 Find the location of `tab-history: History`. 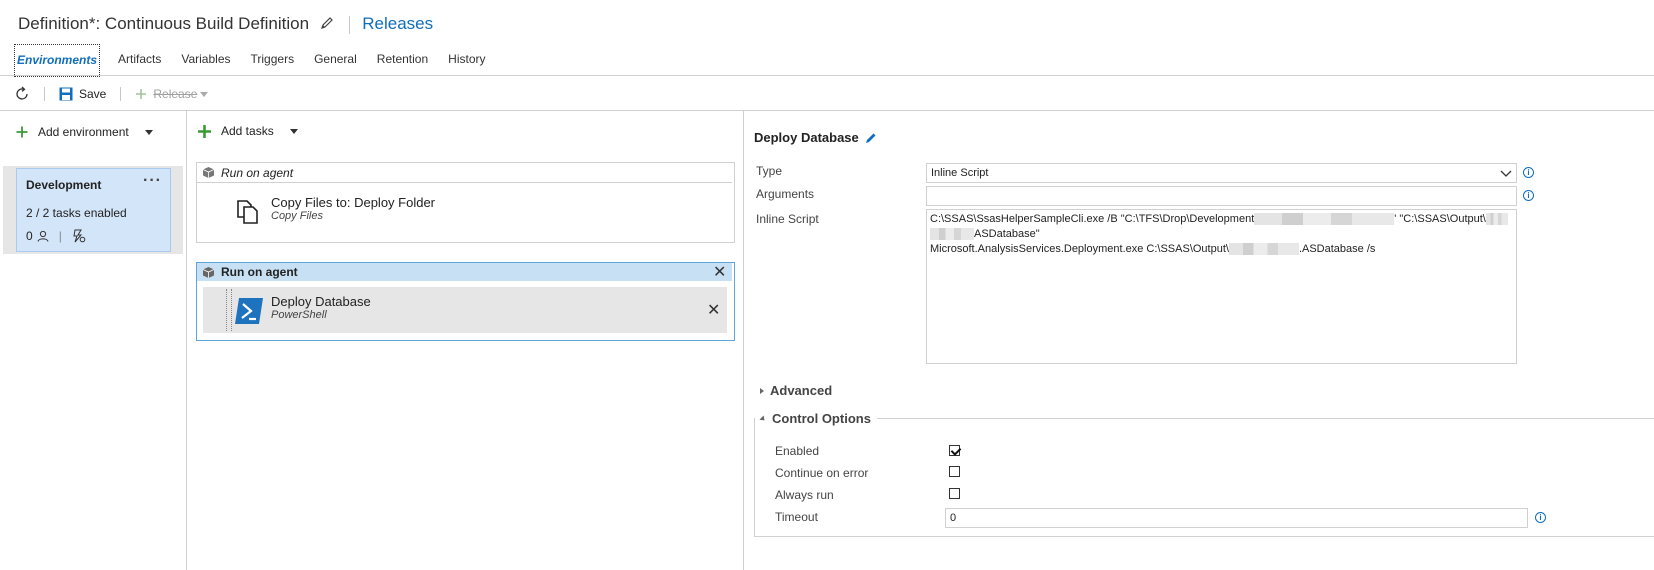

tab-history: History is located at coordinates (466, 59).